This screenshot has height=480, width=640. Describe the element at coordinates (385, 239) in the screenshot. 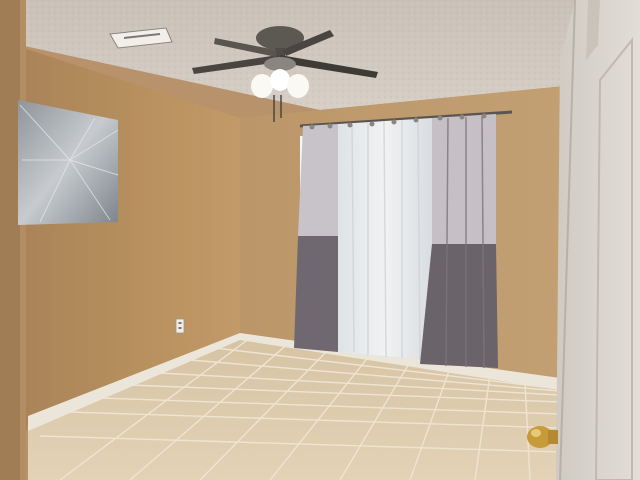

I see `curtain-center-sheer` at that location.